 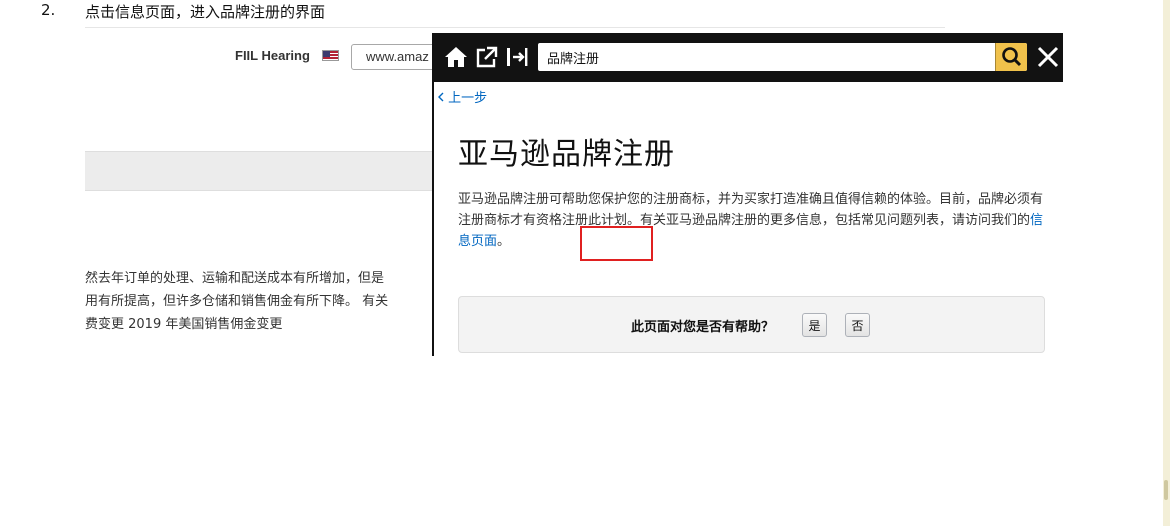 What do you see at coordinates (1048, 57) in the screenshot?
I see `close-icon` at bounding box center [1048, 57].